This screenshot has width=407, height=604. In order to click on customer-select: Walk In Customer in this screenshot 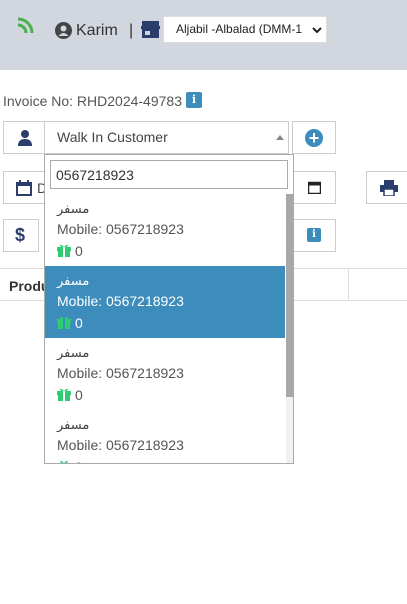, I will do `click(166, 137)`.